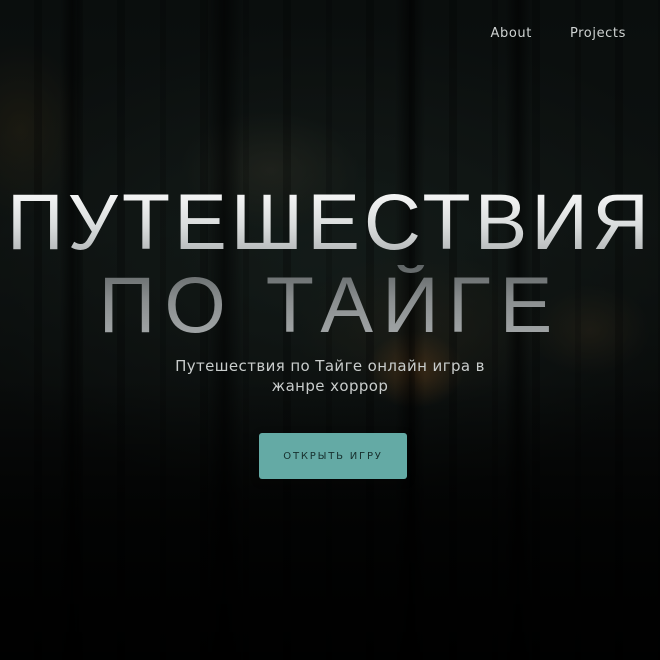 The width and height of the screenshot is (660, 660). I want to click on top-nav: About Projects, so click(575, 33).